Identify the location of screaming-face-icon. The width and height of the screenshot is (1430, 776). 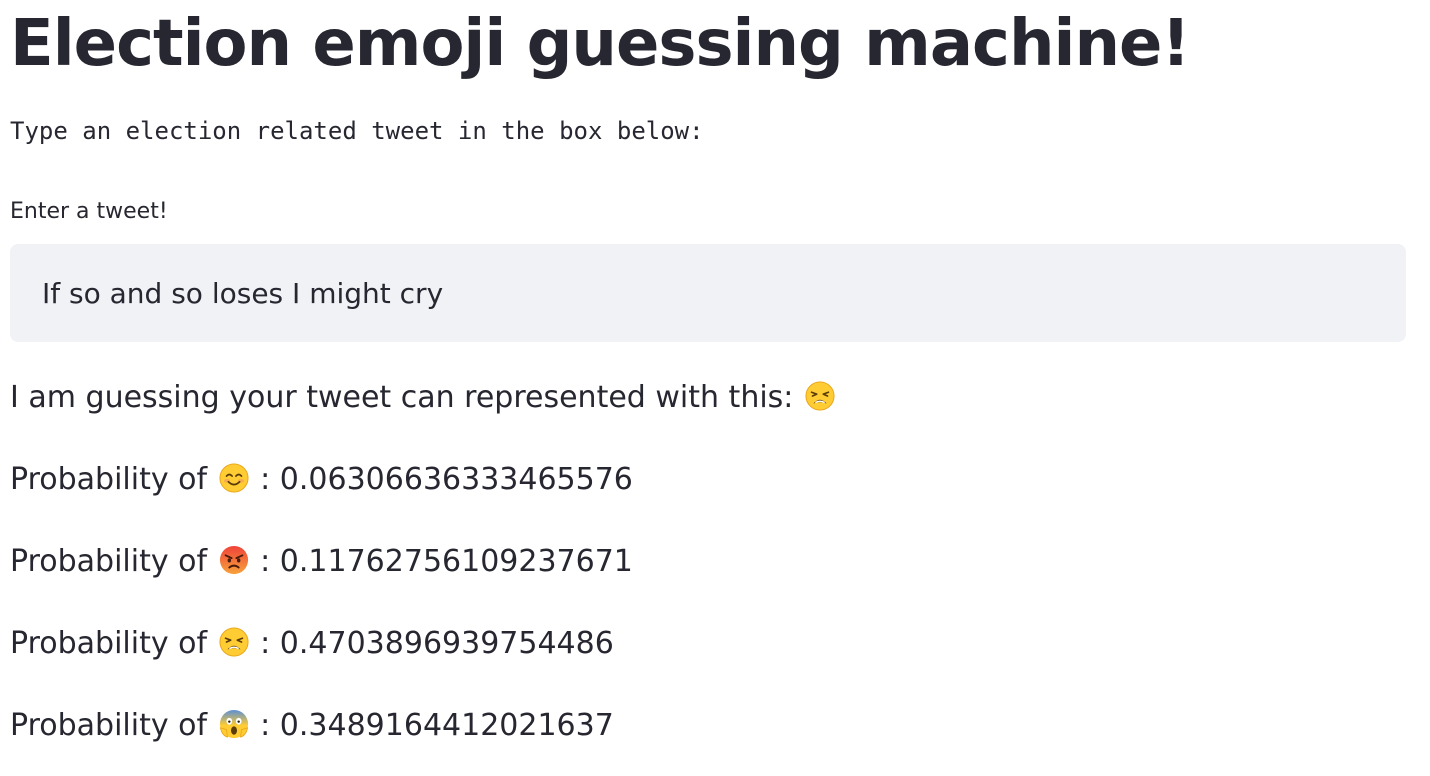
(234, 724).